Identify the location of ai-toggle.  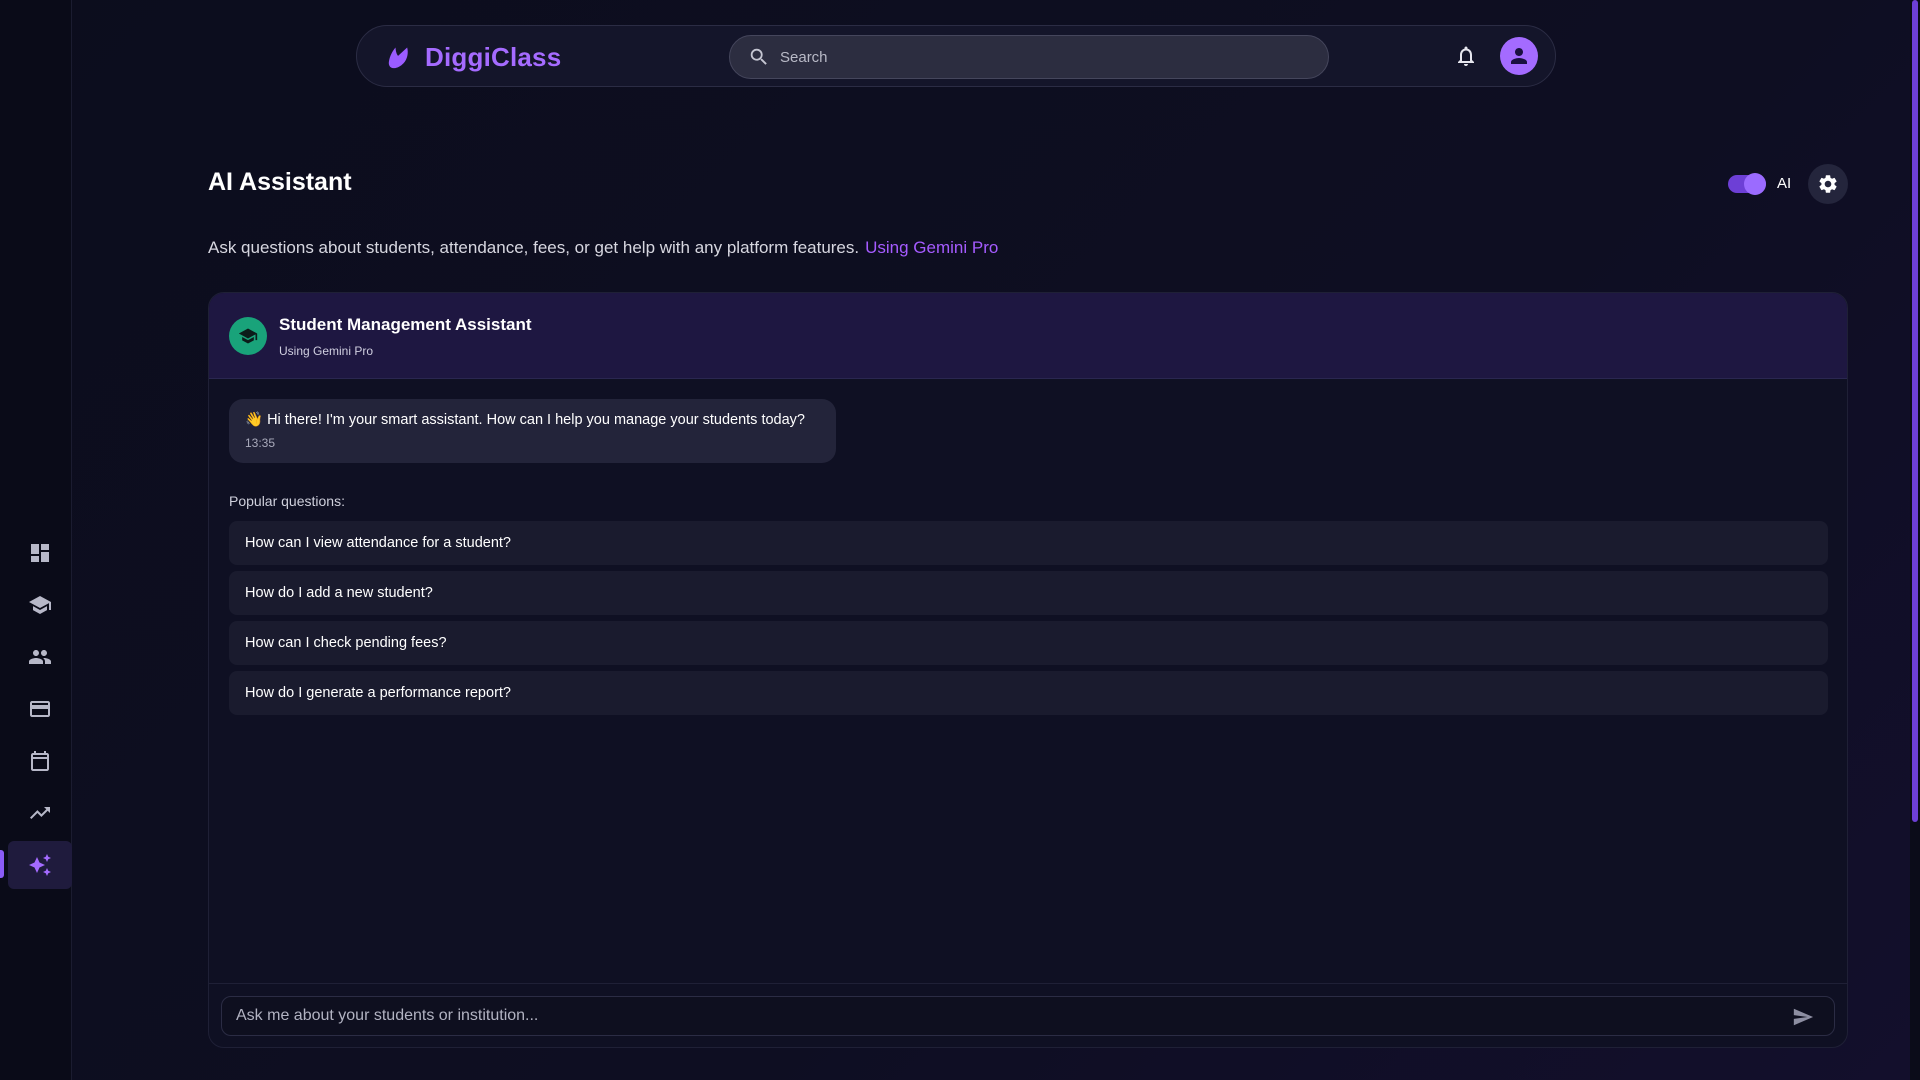
(1747, 184).